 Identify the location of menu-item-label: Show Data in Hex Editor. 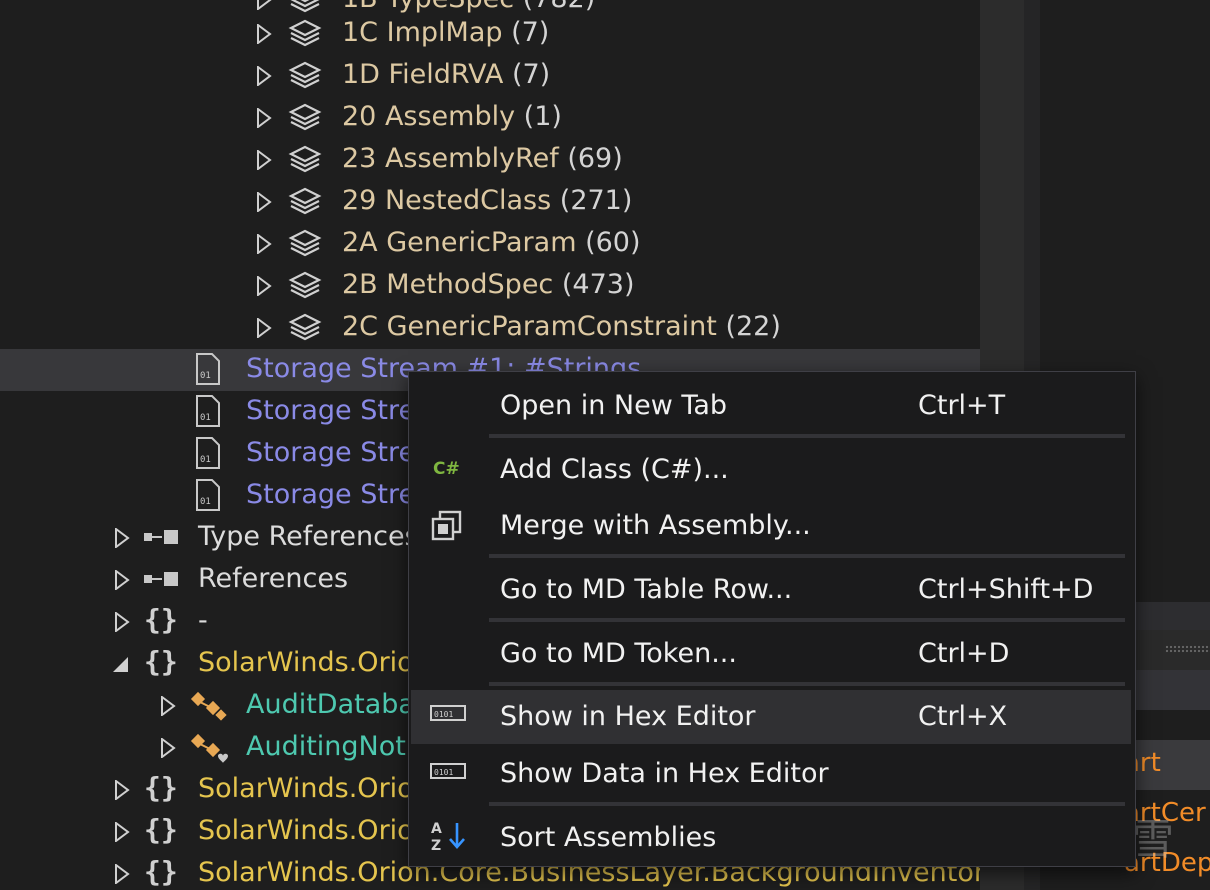
(664, 773).